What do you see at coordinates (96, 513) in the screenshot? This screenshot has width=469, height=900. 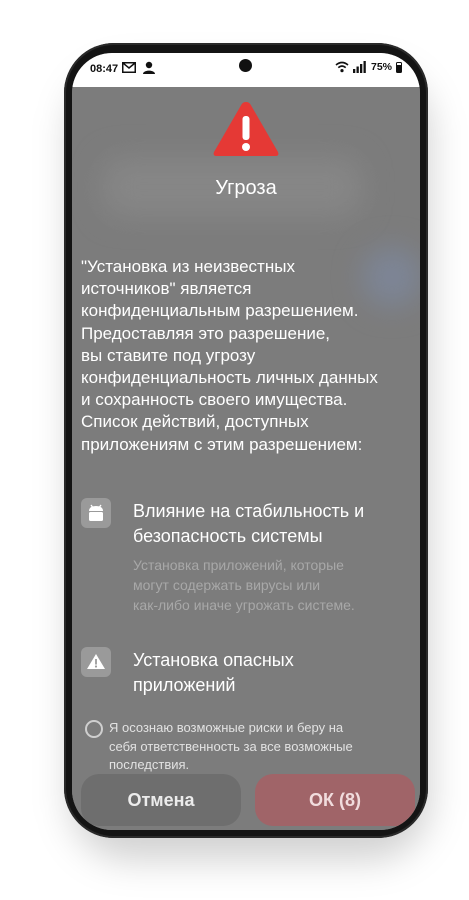 I see `android-icon` at bounding box center [96, 513].